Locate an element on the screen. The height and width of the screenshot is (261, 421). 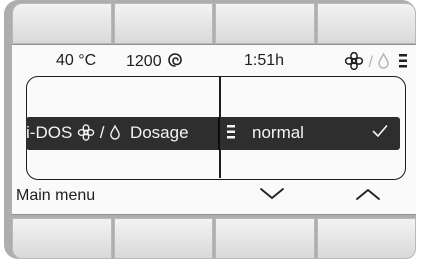
status-icons: / is located at coordinates (376, 61).